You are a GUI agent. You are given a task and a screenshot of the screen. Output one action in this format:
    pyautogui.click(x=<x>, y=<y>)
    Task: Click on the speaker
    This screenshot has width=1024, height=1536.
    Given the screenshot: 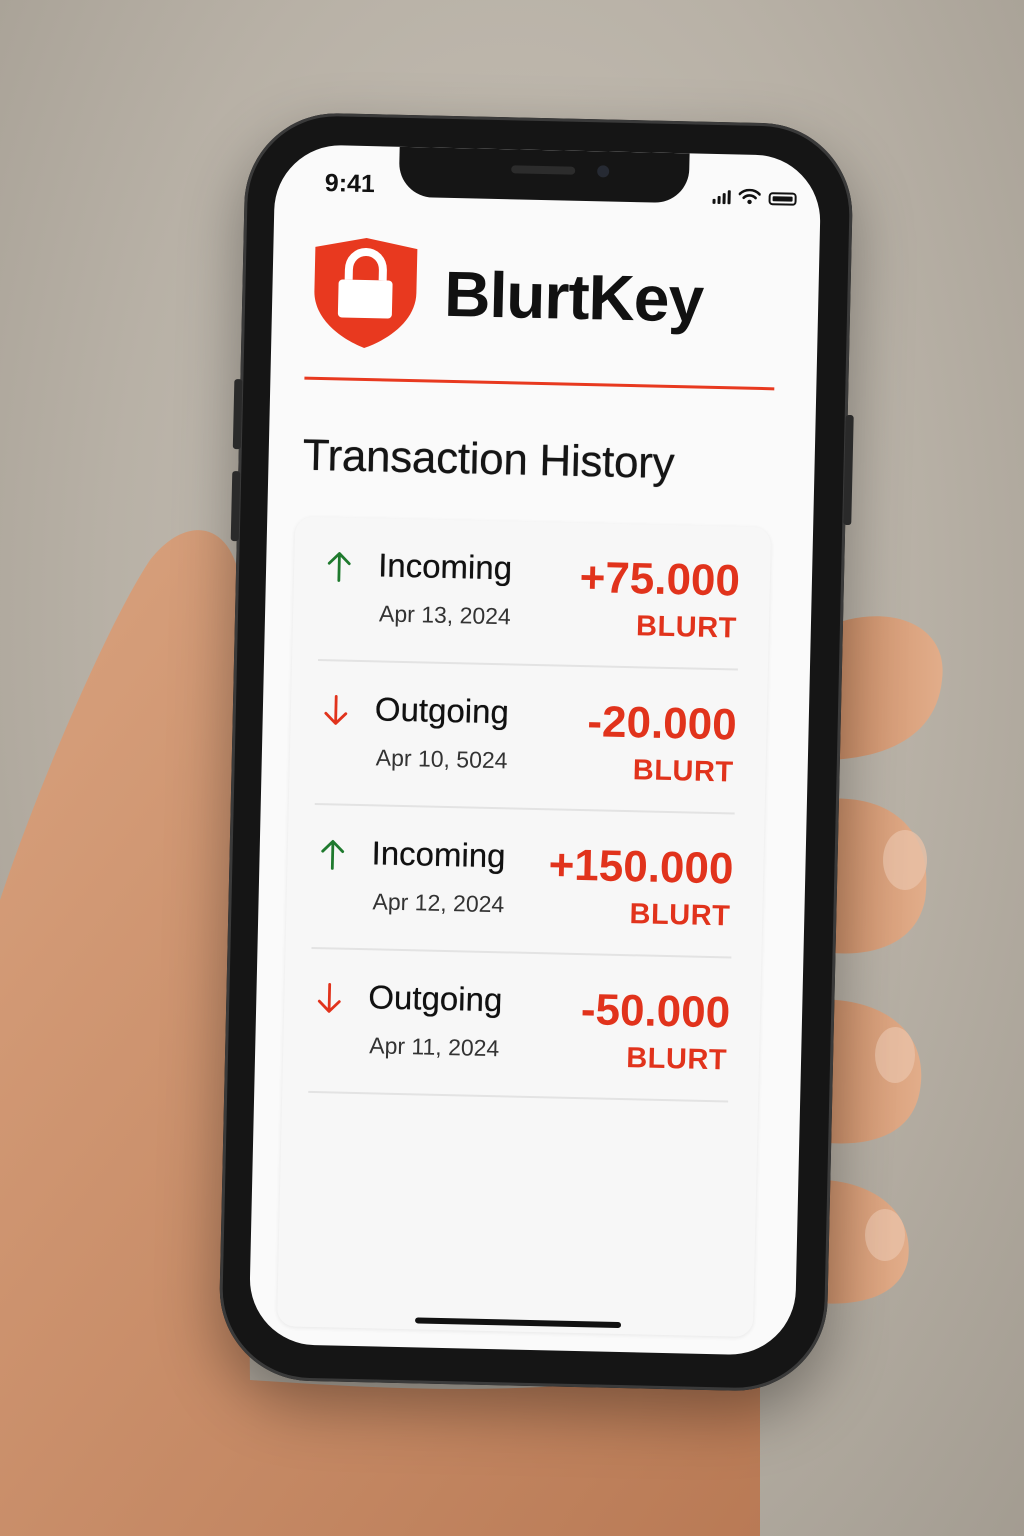 What is the action you would take?
    pyautogui.click(x=543, y=170)
    